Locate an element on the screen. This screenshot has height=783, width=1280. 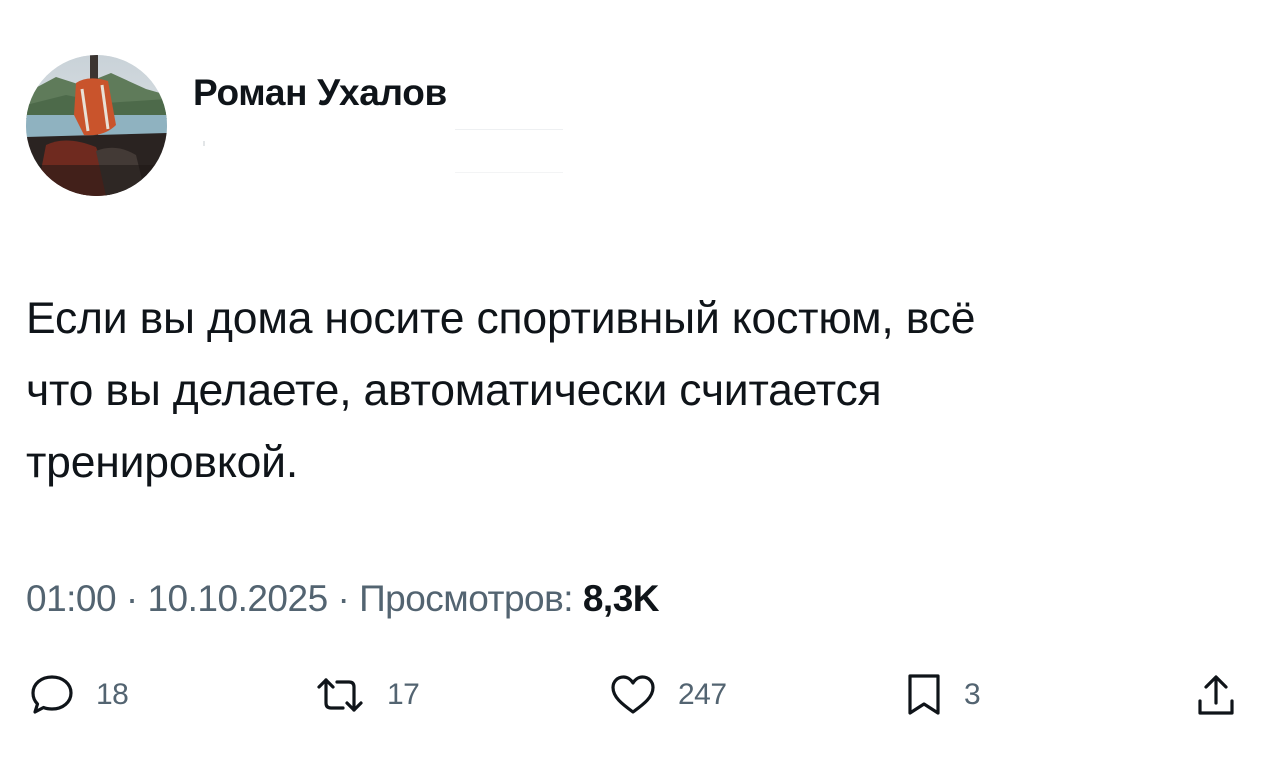
bookmark-count: 3 is located at coordinates (972, 694).